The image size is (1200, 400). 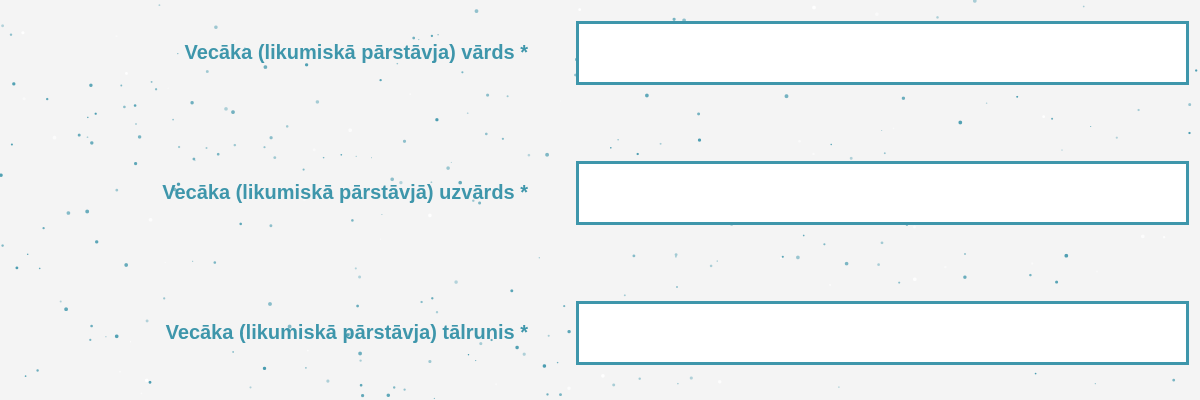 I want to click on parent-first-name-input, so click(x=882, y=53).